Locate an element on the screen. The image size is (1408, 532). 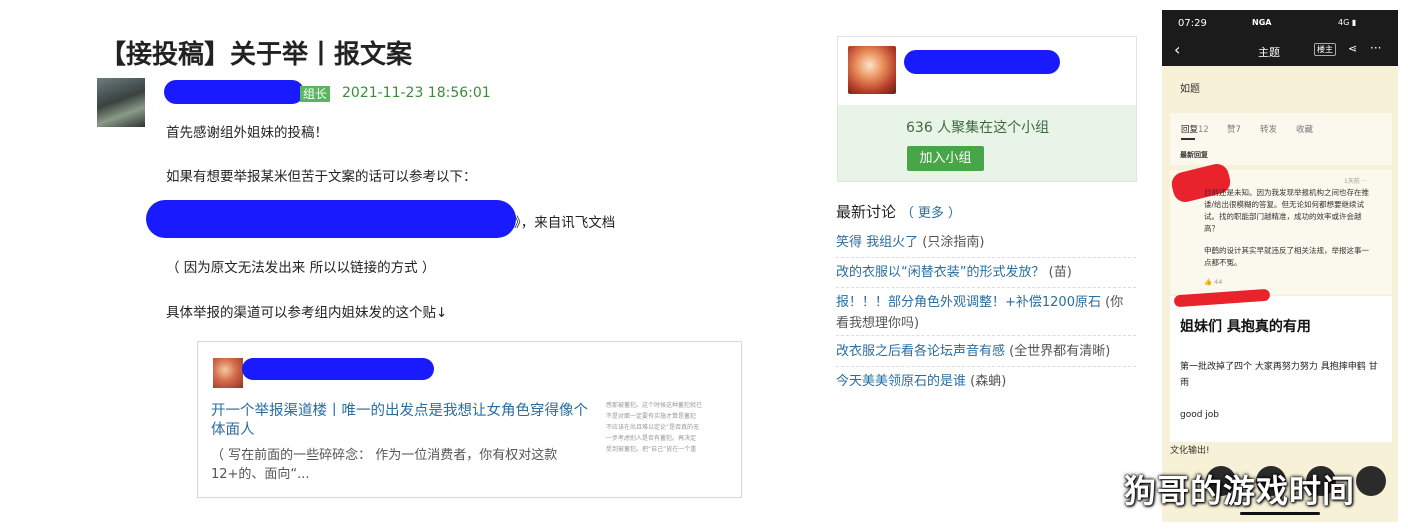
tab-count: 7 is located at coordinates (1238, 130).